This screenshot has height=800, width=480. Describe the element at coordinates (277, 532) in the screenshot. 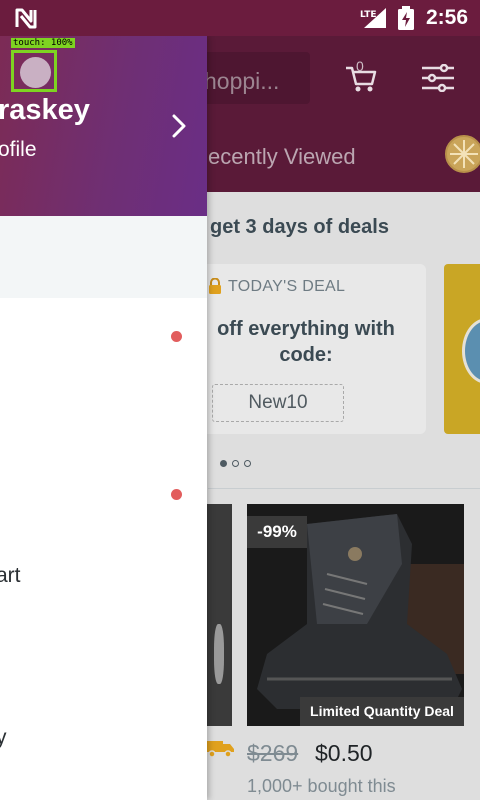

I see `discount-badge: -99%` at that location.